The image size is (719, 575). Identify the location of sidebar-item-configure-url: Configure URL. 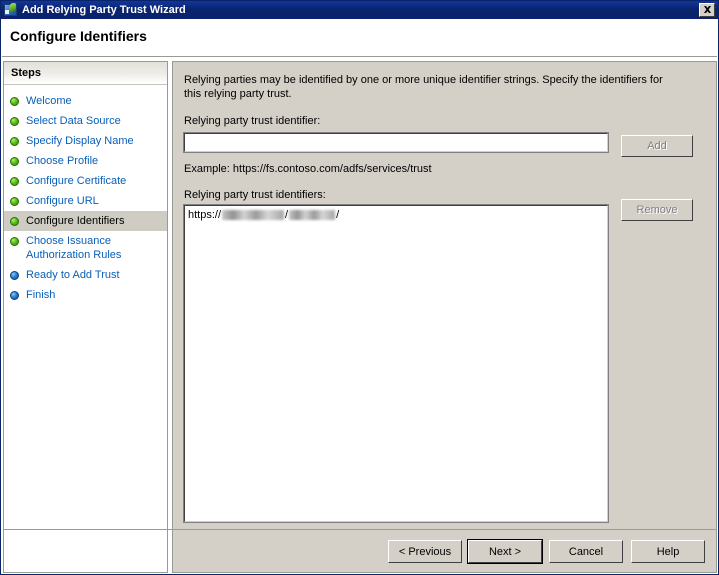
(85, 201).